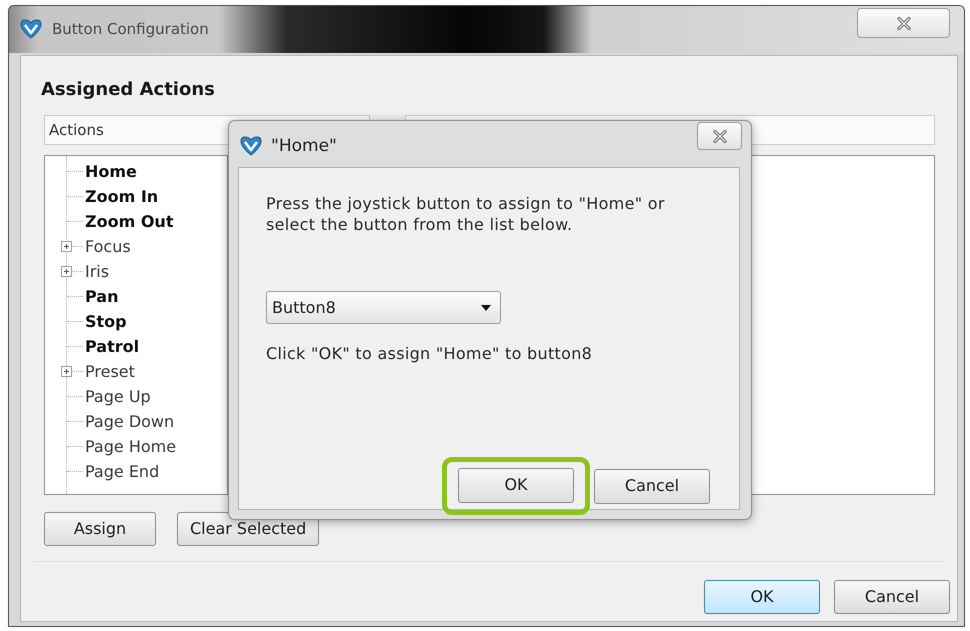 The height and width of the screenshot is (631, 970). Describe the element at coordinates (129, 422) in the screenshot. I see `tree-item: Page Down` at that location.